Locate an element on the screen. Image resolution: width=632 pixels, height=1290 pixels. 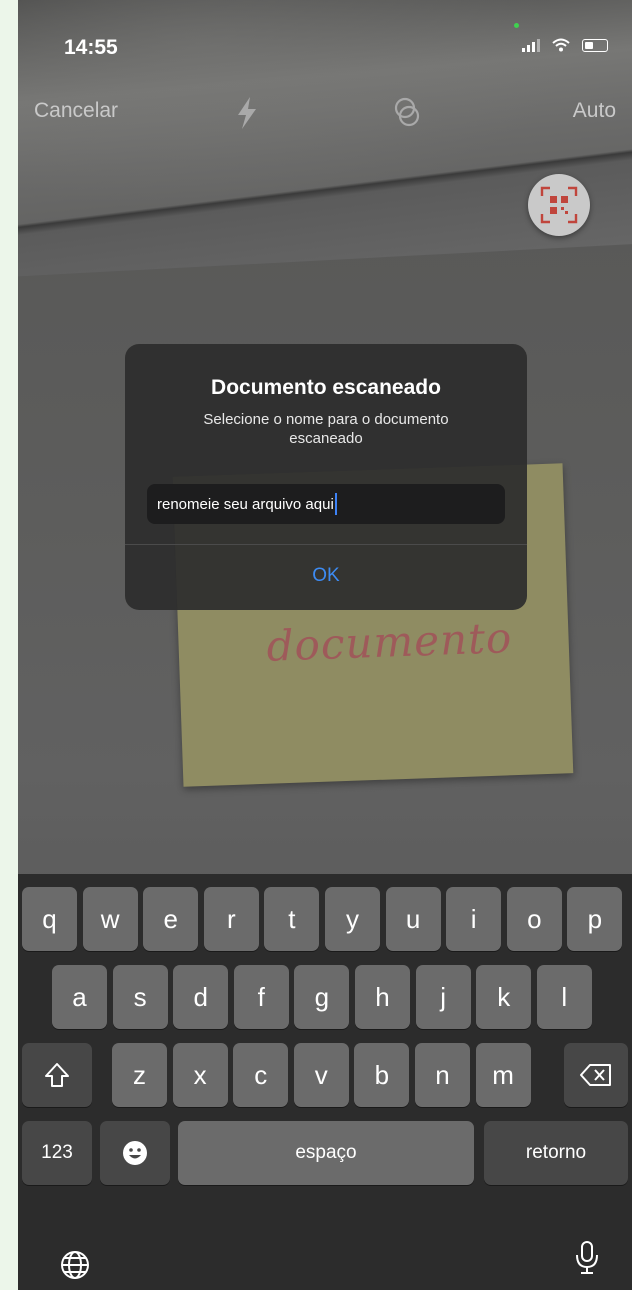
key-d: d is located at coordinates (201, 997).